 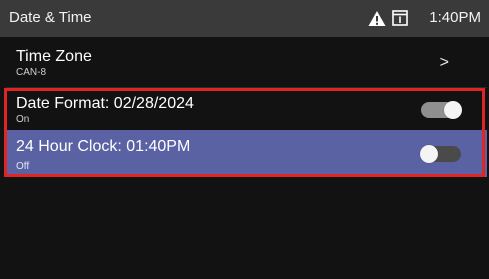 I want to click on 24-hour-clock-toggle, so click(x=440, y=154).